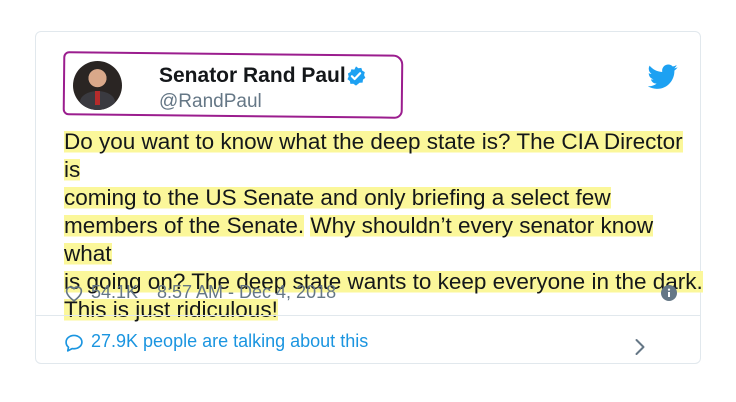 The image size is (736, 402). I want to click on divider, so click(368, 315).